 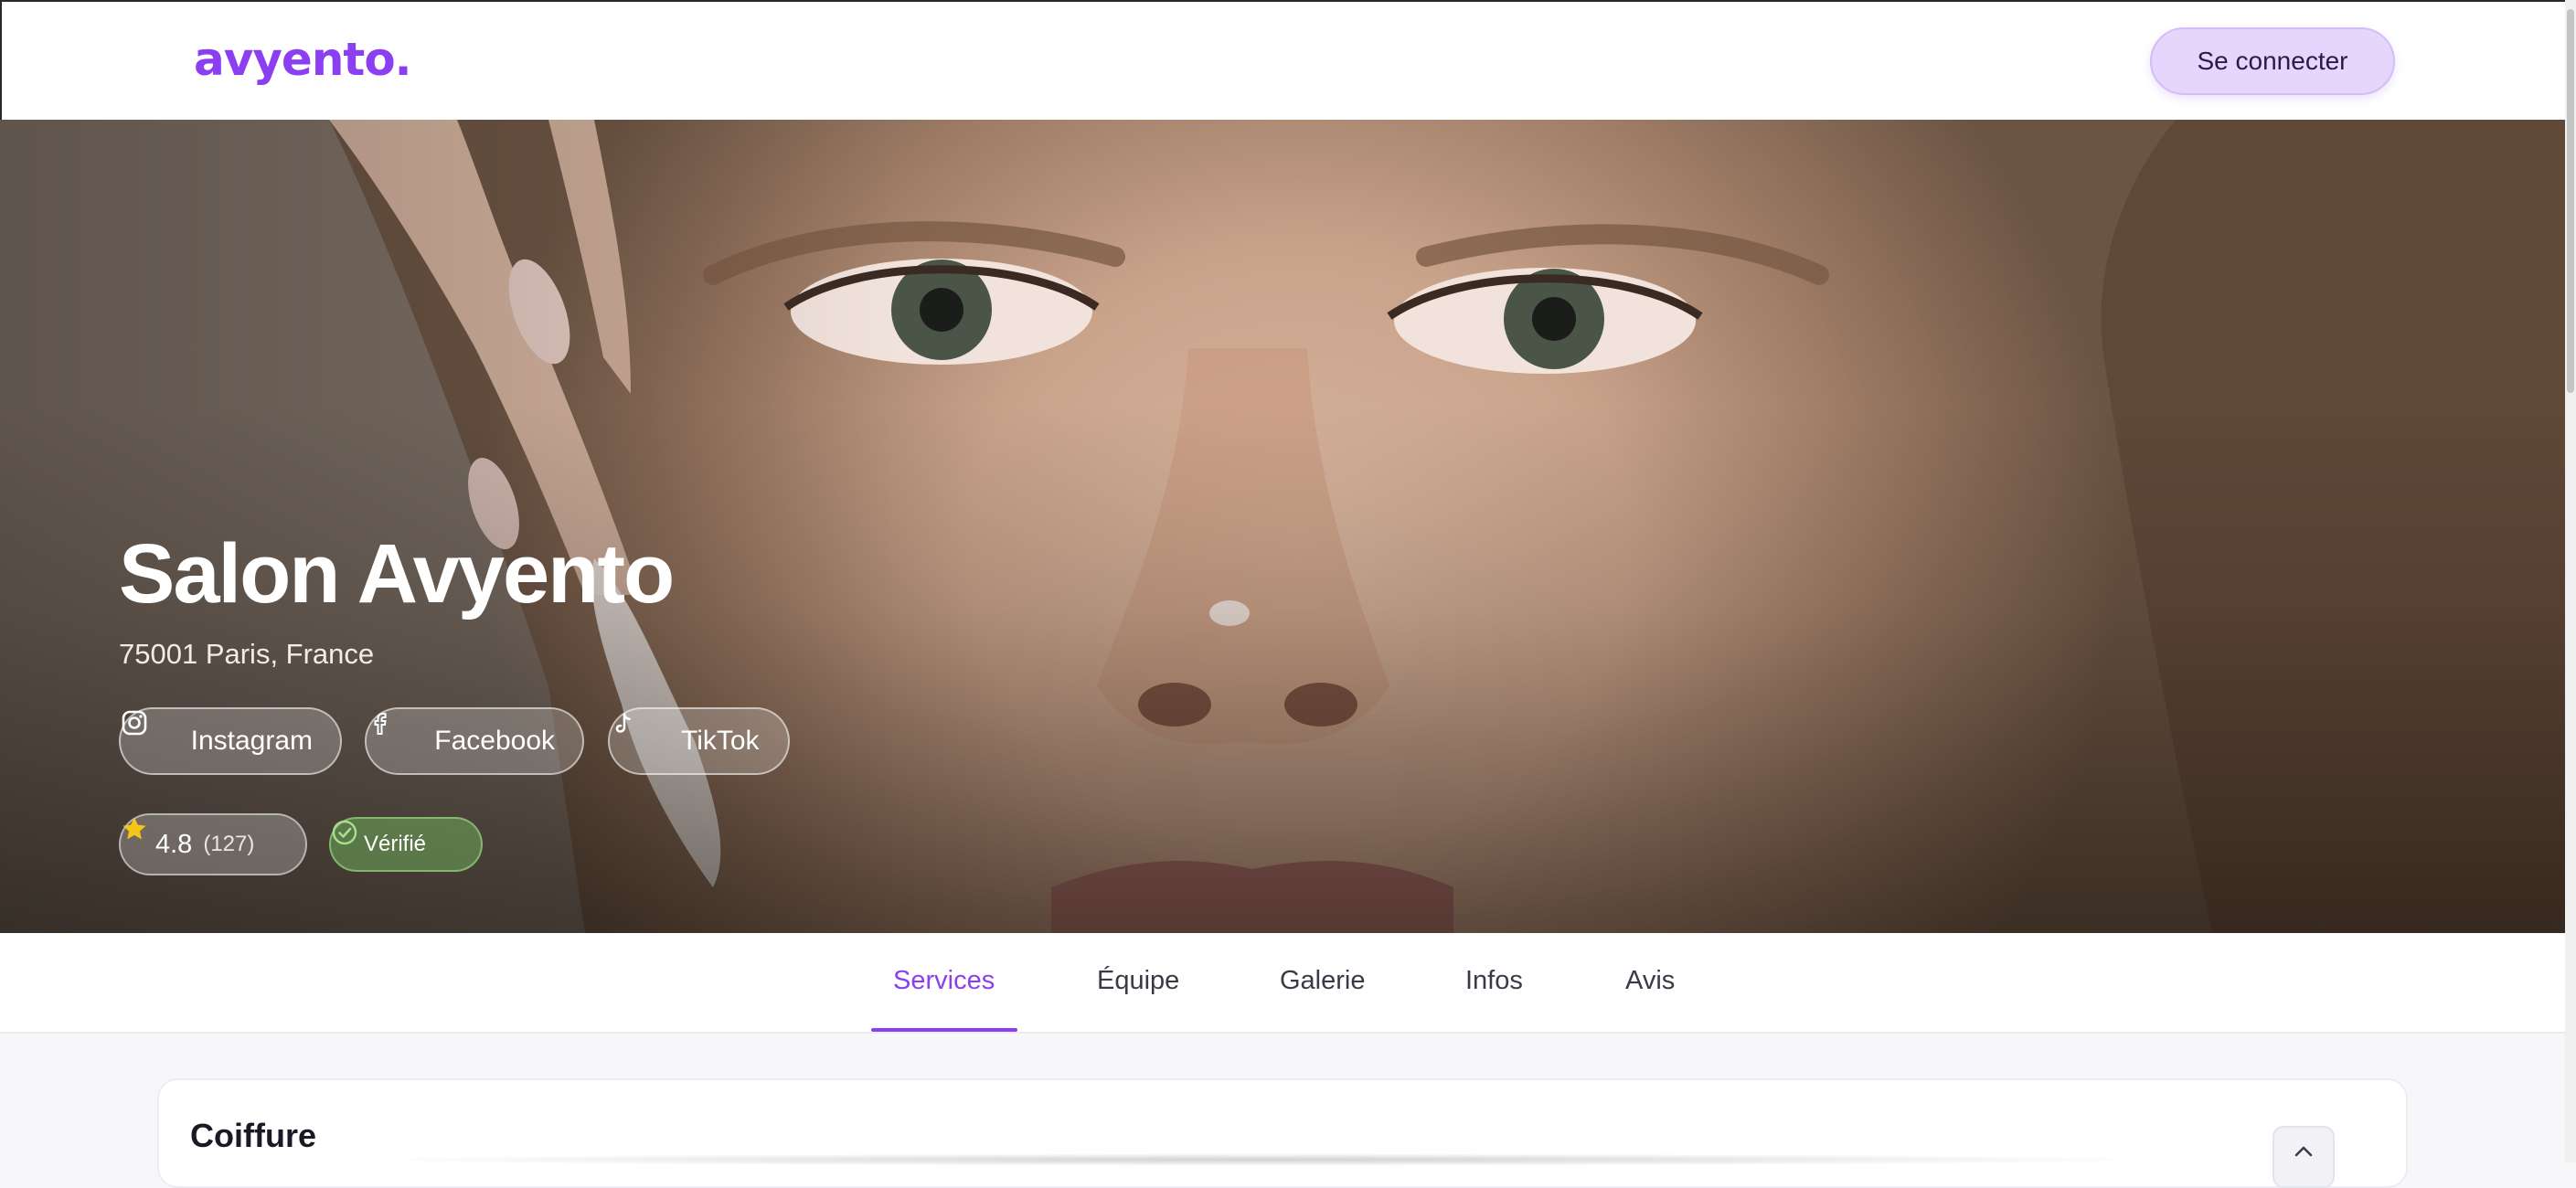 What do you see at coordinates (2570, 201) in the screenshot?
I see `scrollbar-thumb` at bounding box center [2570, 201].